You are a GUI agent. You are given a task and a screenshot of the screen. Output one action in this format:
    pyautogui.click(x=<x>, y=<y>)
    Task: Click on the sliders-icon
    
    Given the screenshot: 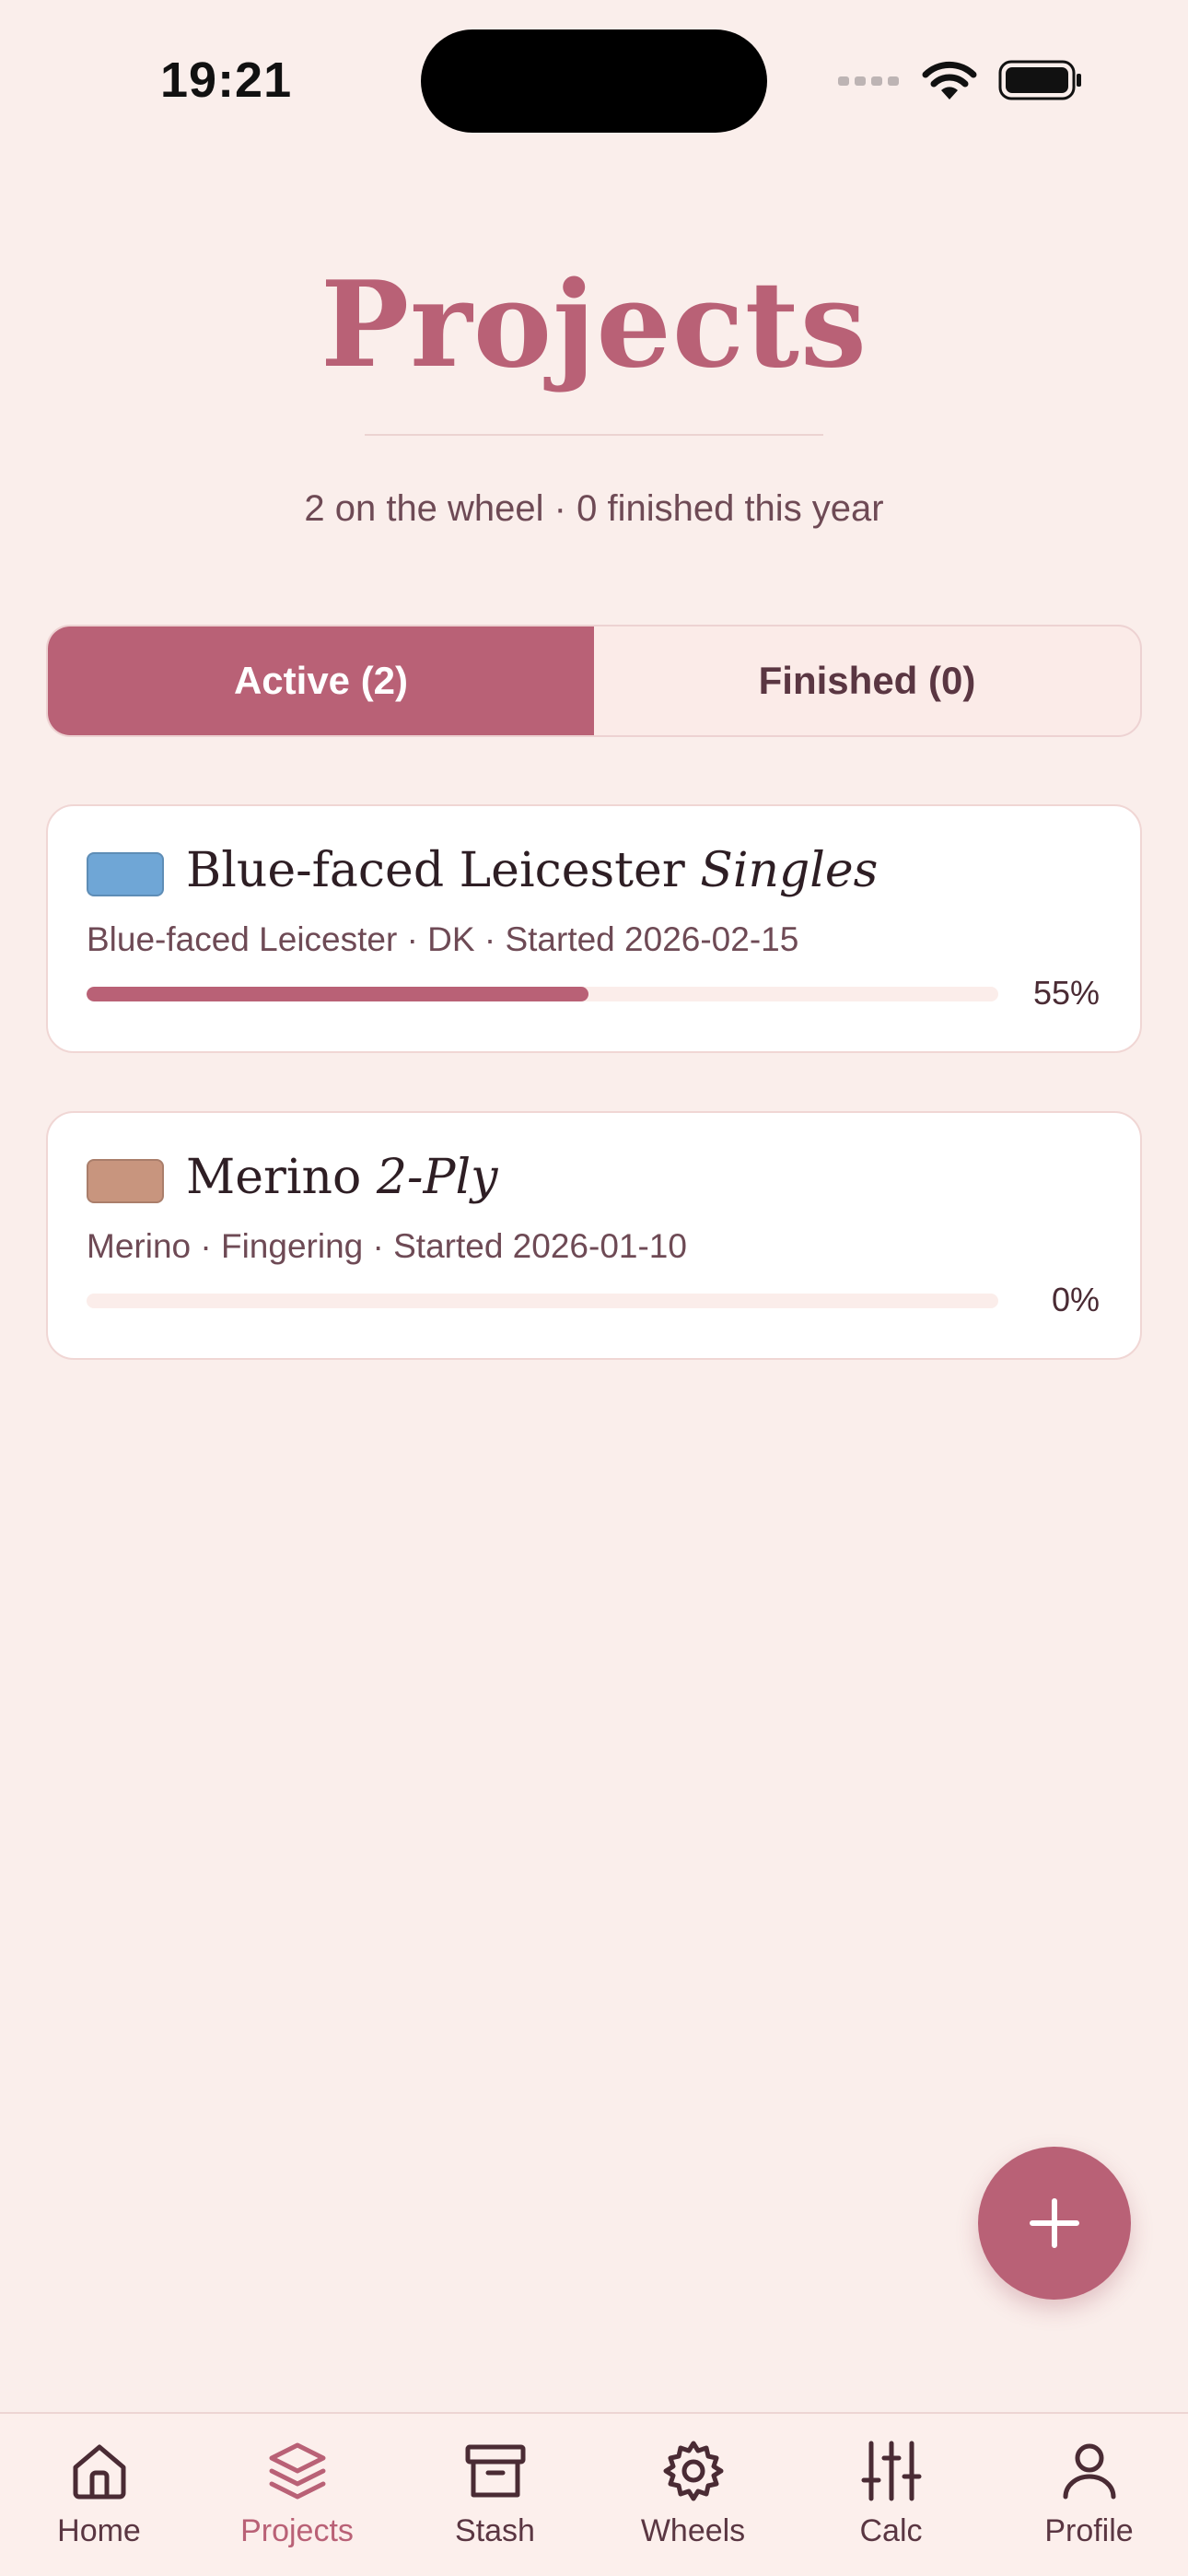 What is the action you would take?
    pyautogui.click(x=891, y=2471)
    